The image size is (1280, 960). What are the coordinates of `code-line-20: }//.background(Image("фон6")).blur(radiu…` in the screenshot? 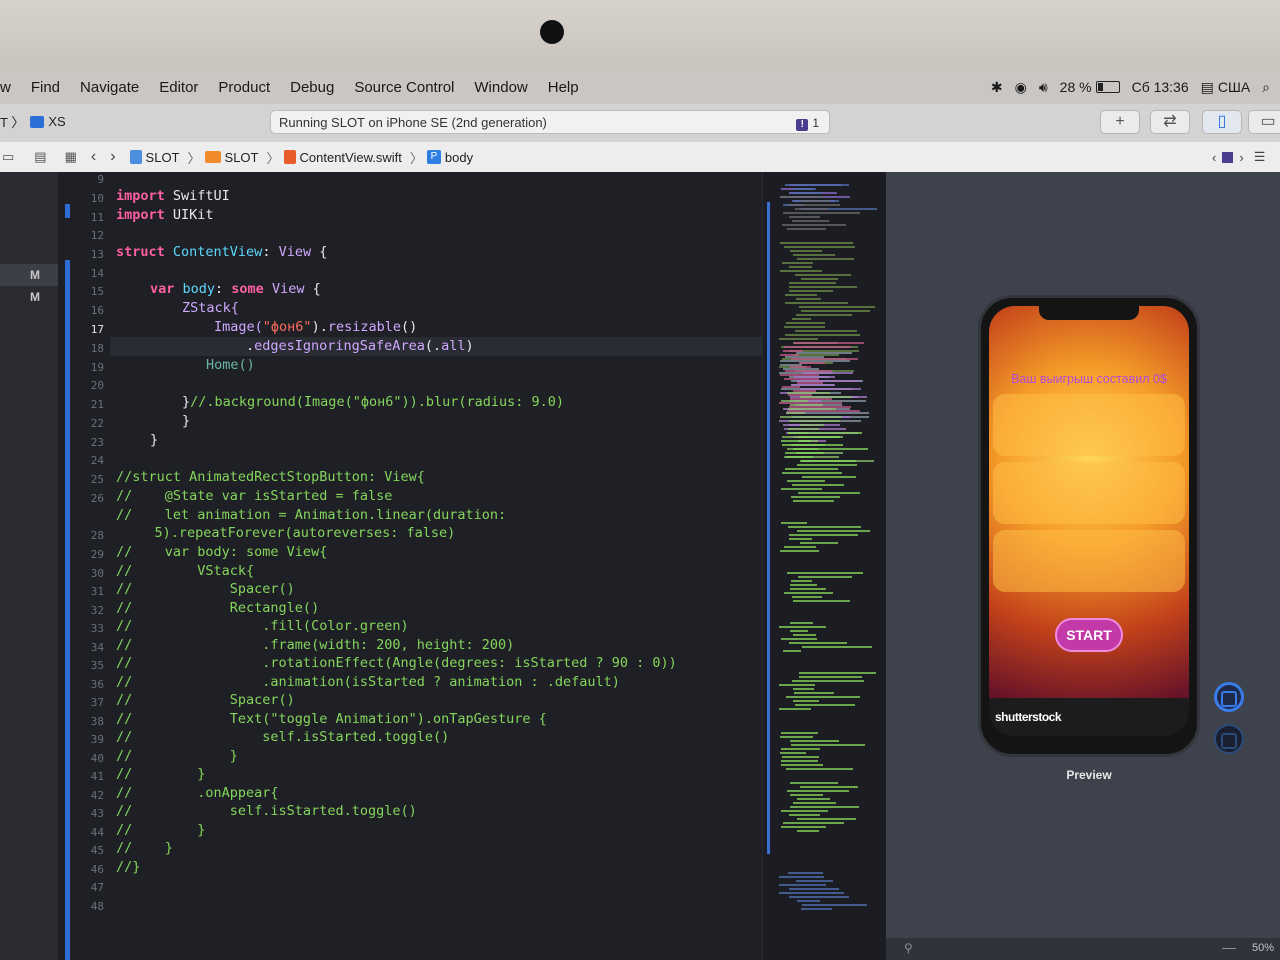 It's located at (373, 402).